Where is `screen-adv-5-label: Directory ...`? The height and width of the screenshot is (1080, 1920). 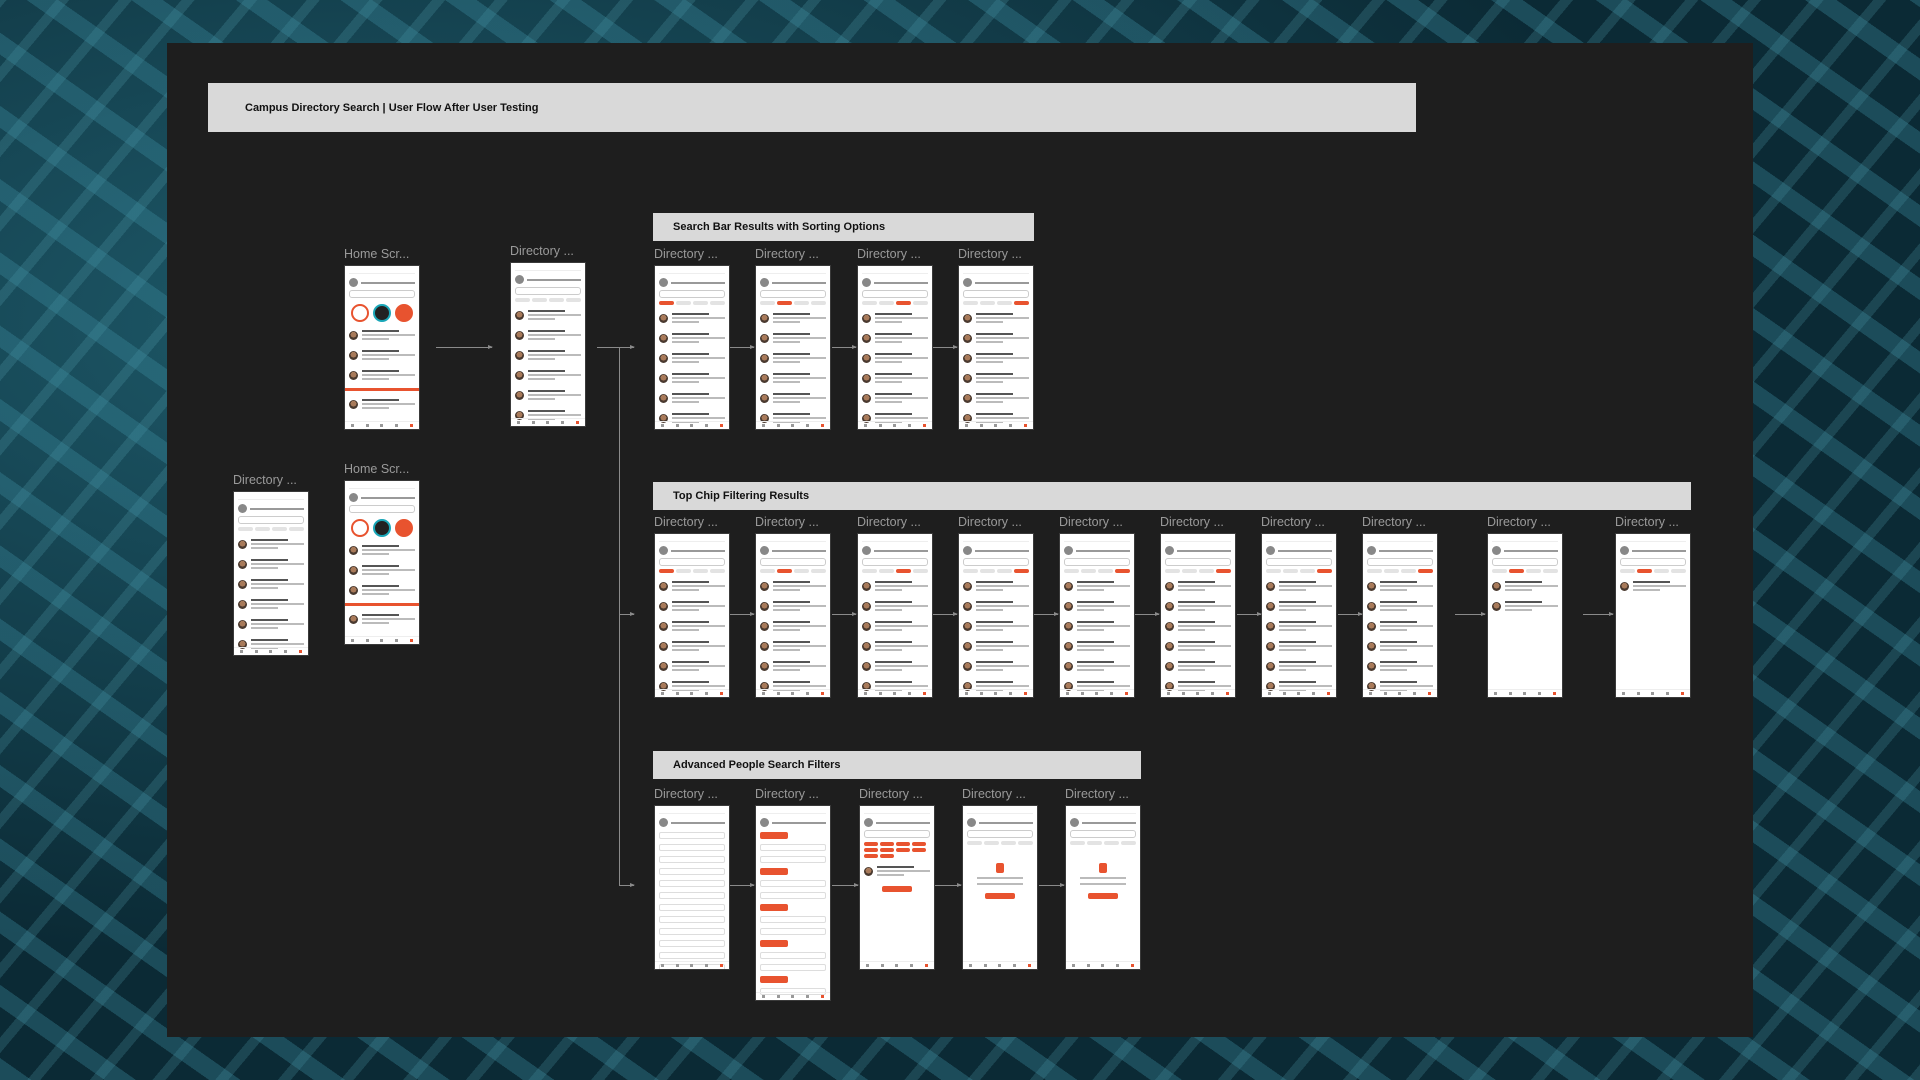
screen-adv-5-label: Directory ... is located at coordinates (1097, 794).